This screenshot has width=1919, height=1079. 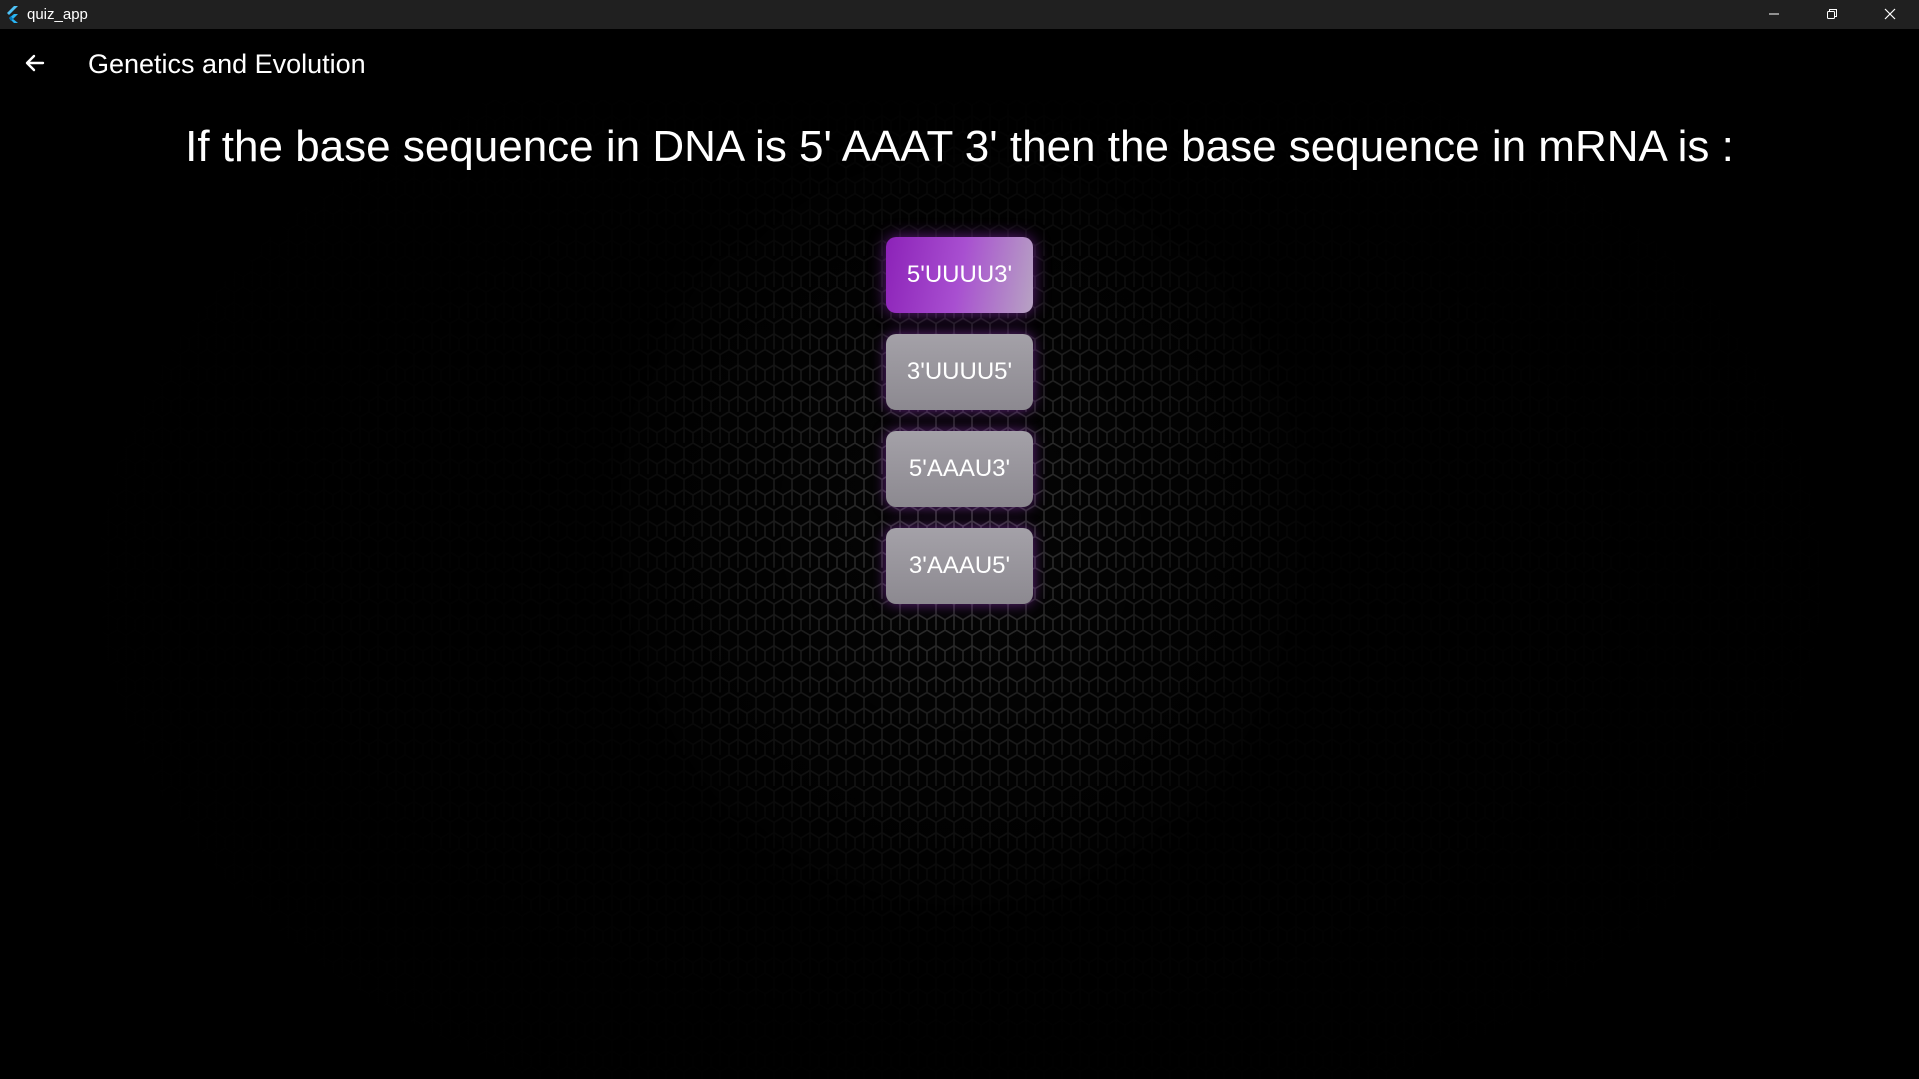 I want to click on page-title: Genetics and Evolution, so click(x=227, y=64).